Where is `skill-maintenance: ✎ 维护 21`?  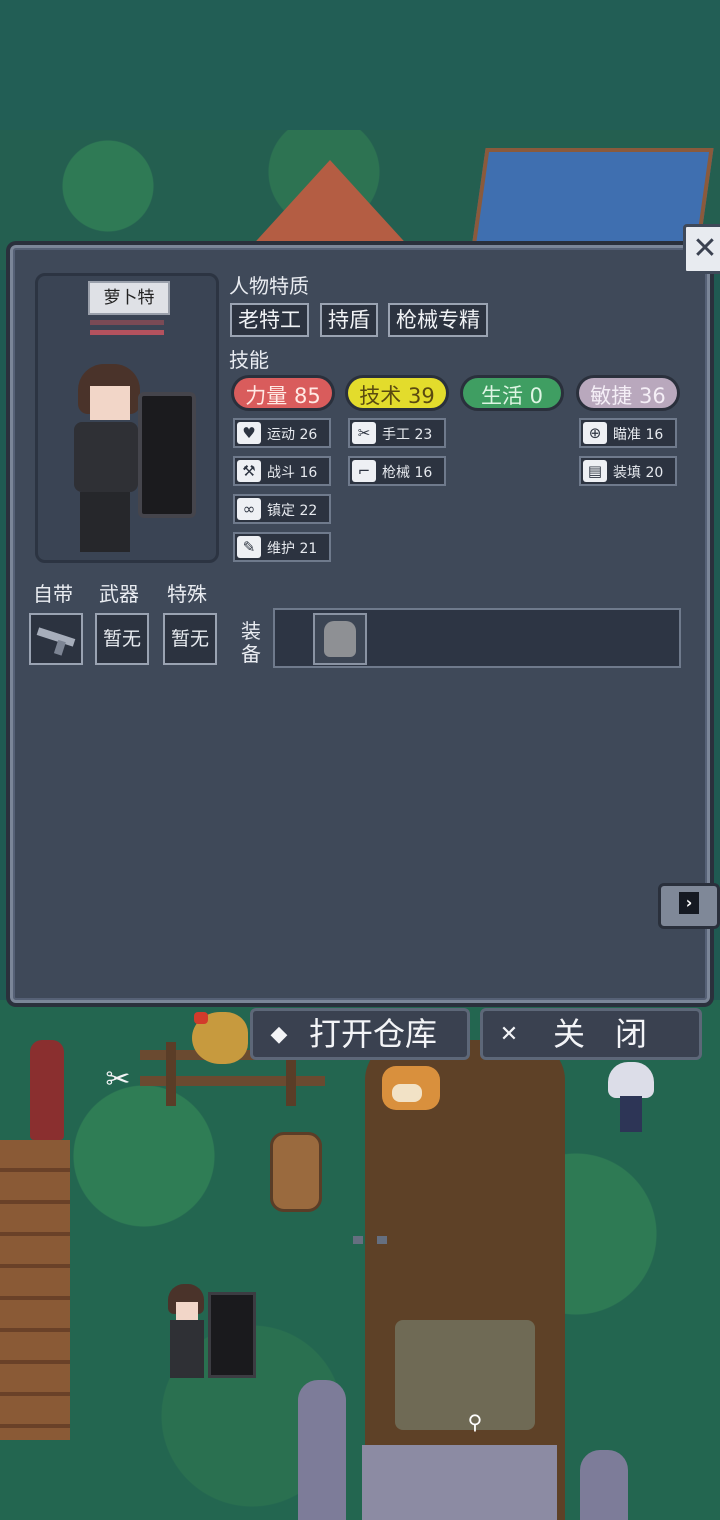
skill-maintenance: ✎ 维护 21 is located at coordinates (282, 547).